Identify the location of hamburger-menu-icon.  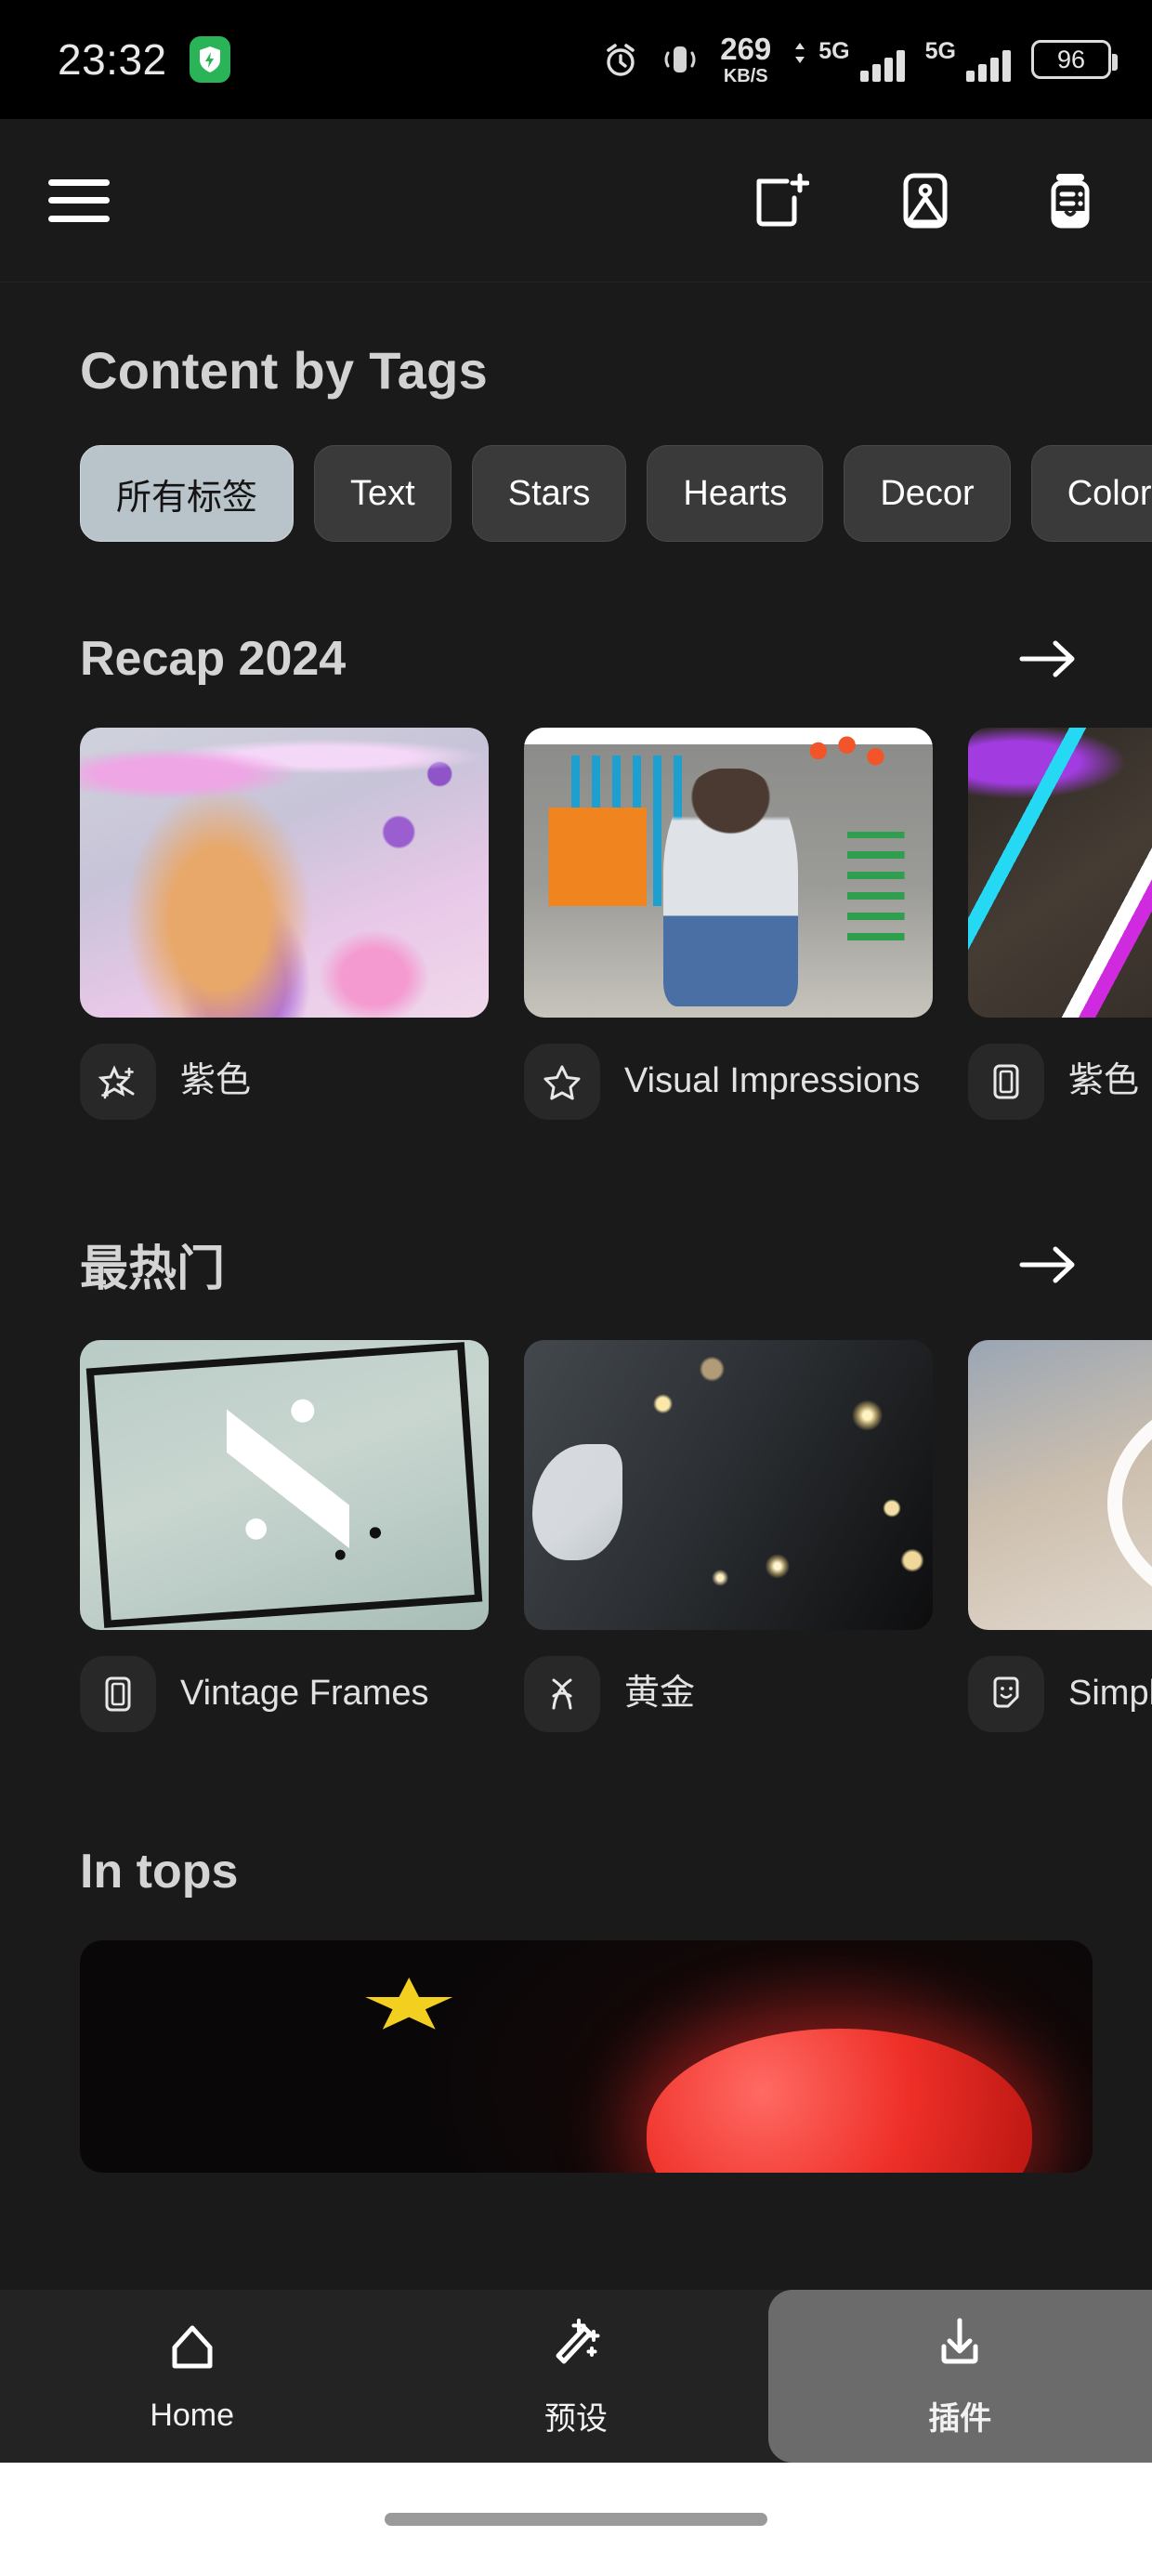
(79, 200).